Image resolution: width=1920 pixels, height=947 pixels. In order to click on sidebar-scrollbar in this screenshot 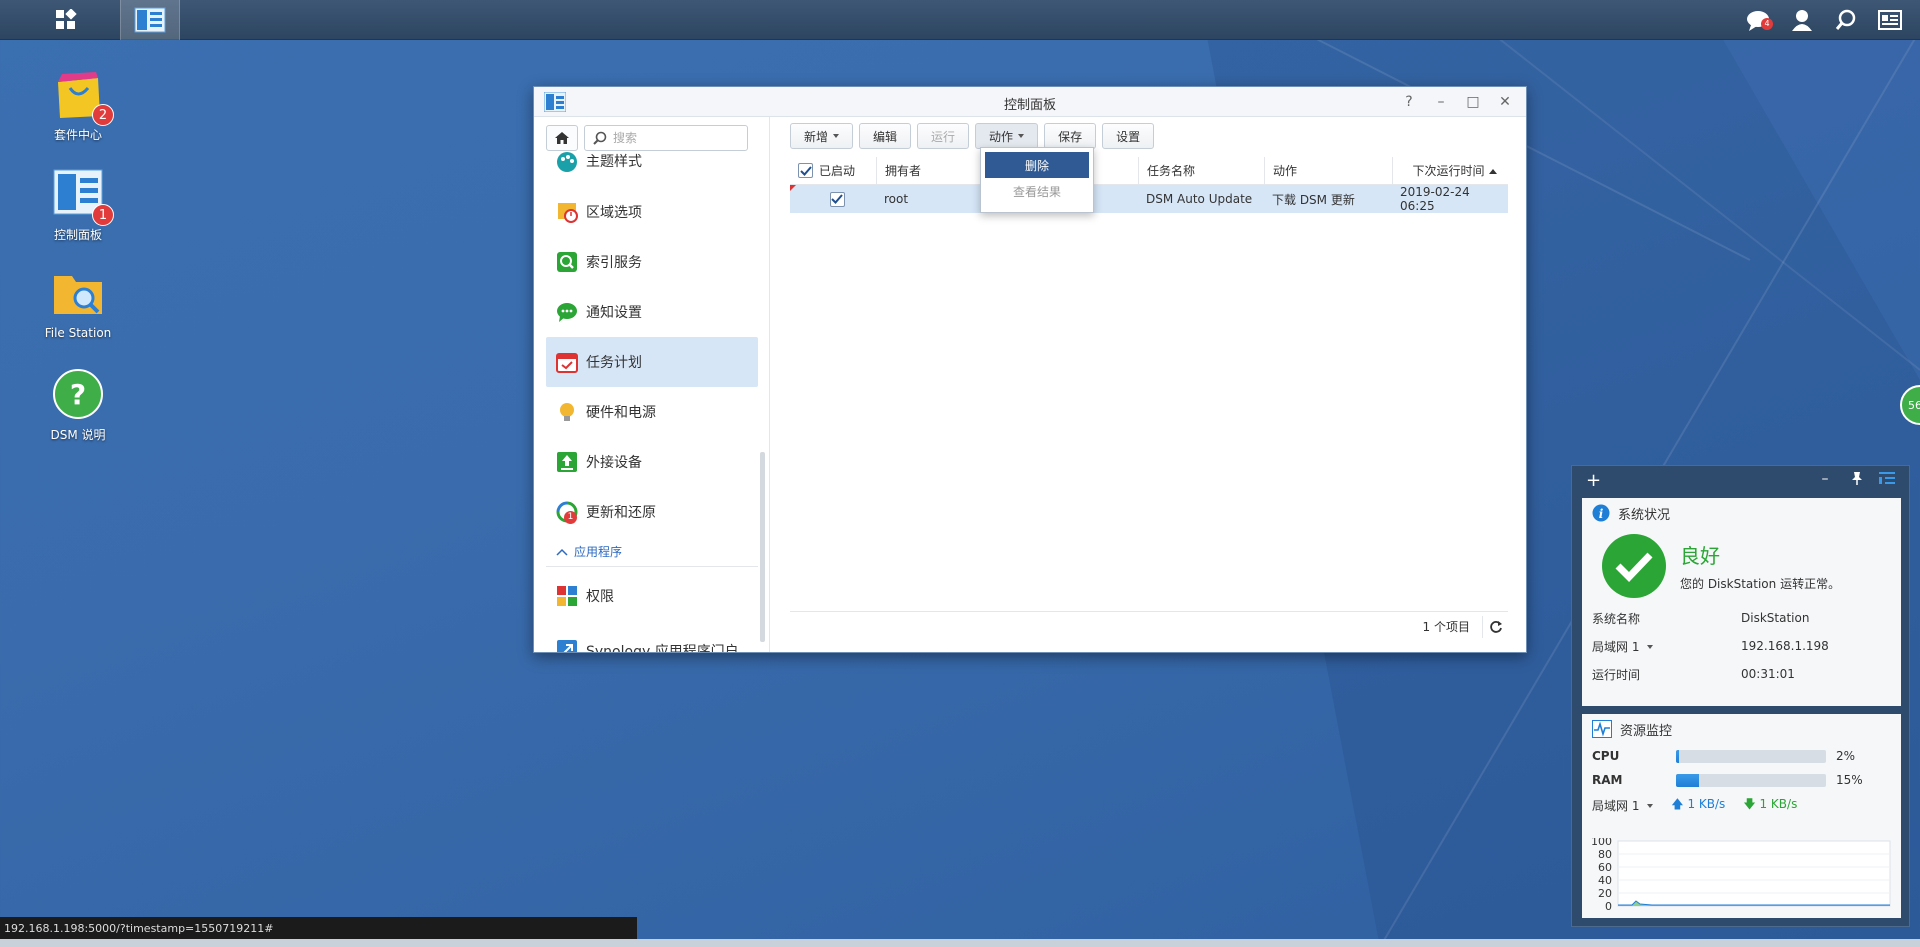, I will do `click(762, 547)`.